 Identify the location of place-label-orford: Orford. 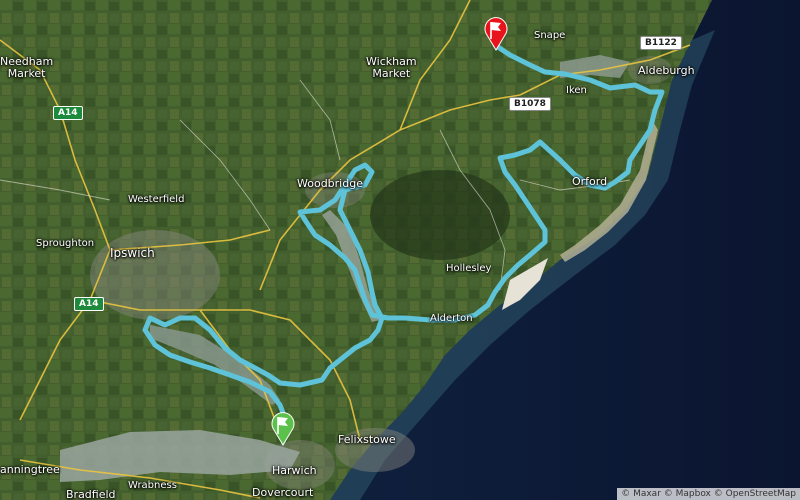
(590, 181).